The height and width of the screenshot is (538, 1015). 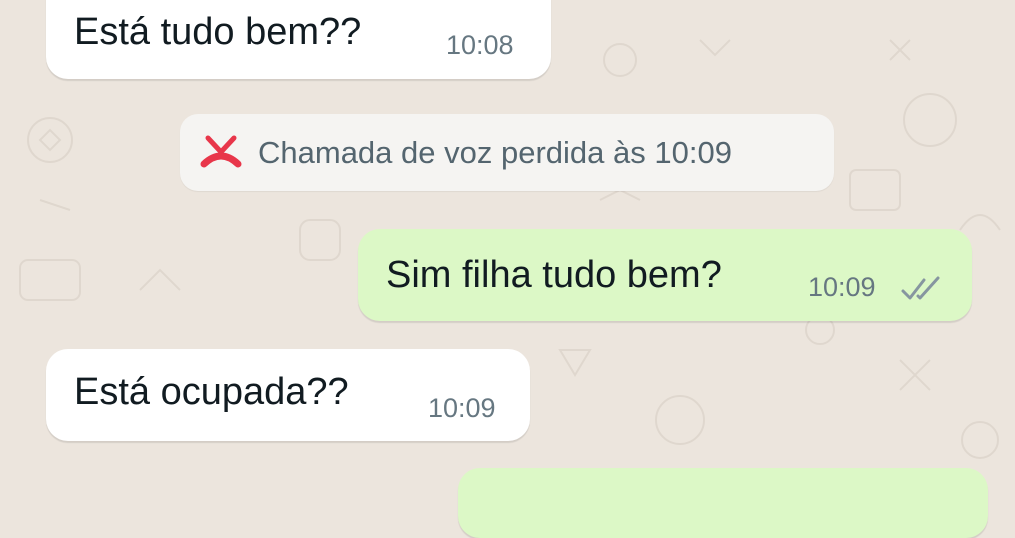 I want to click on message-bubble-incoming: Está tudo bem?? 10:08, so click(x=298, y=39).